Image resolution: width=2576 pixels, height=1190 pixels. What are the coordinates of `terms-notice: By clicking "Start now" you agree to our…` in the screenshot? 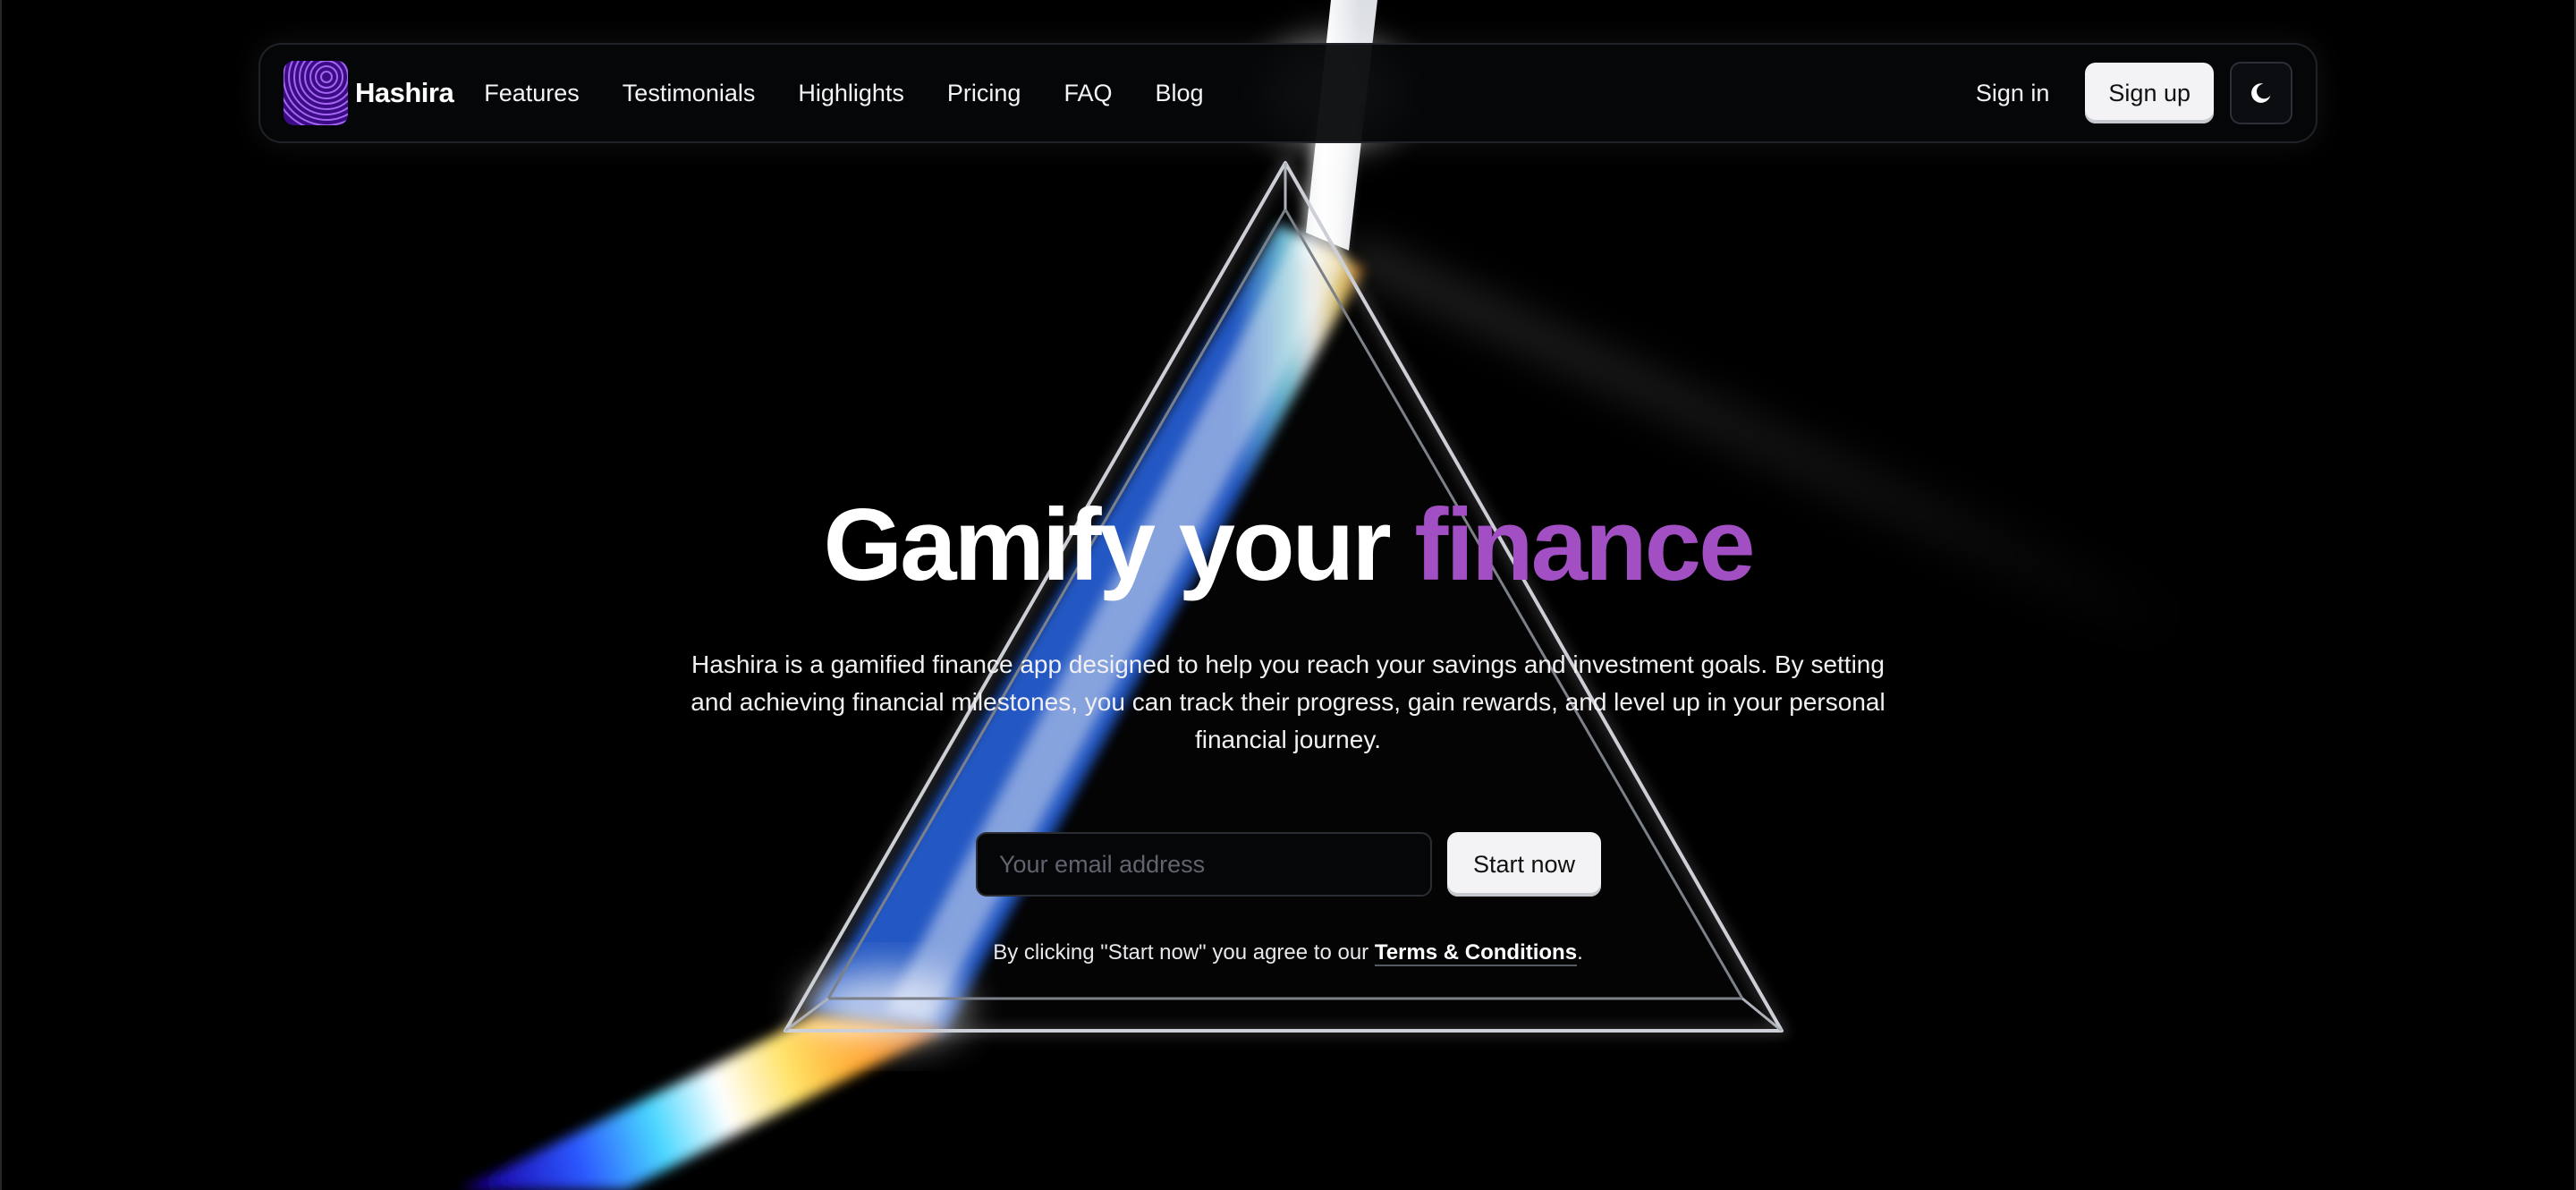 It's located at (1288, 953).